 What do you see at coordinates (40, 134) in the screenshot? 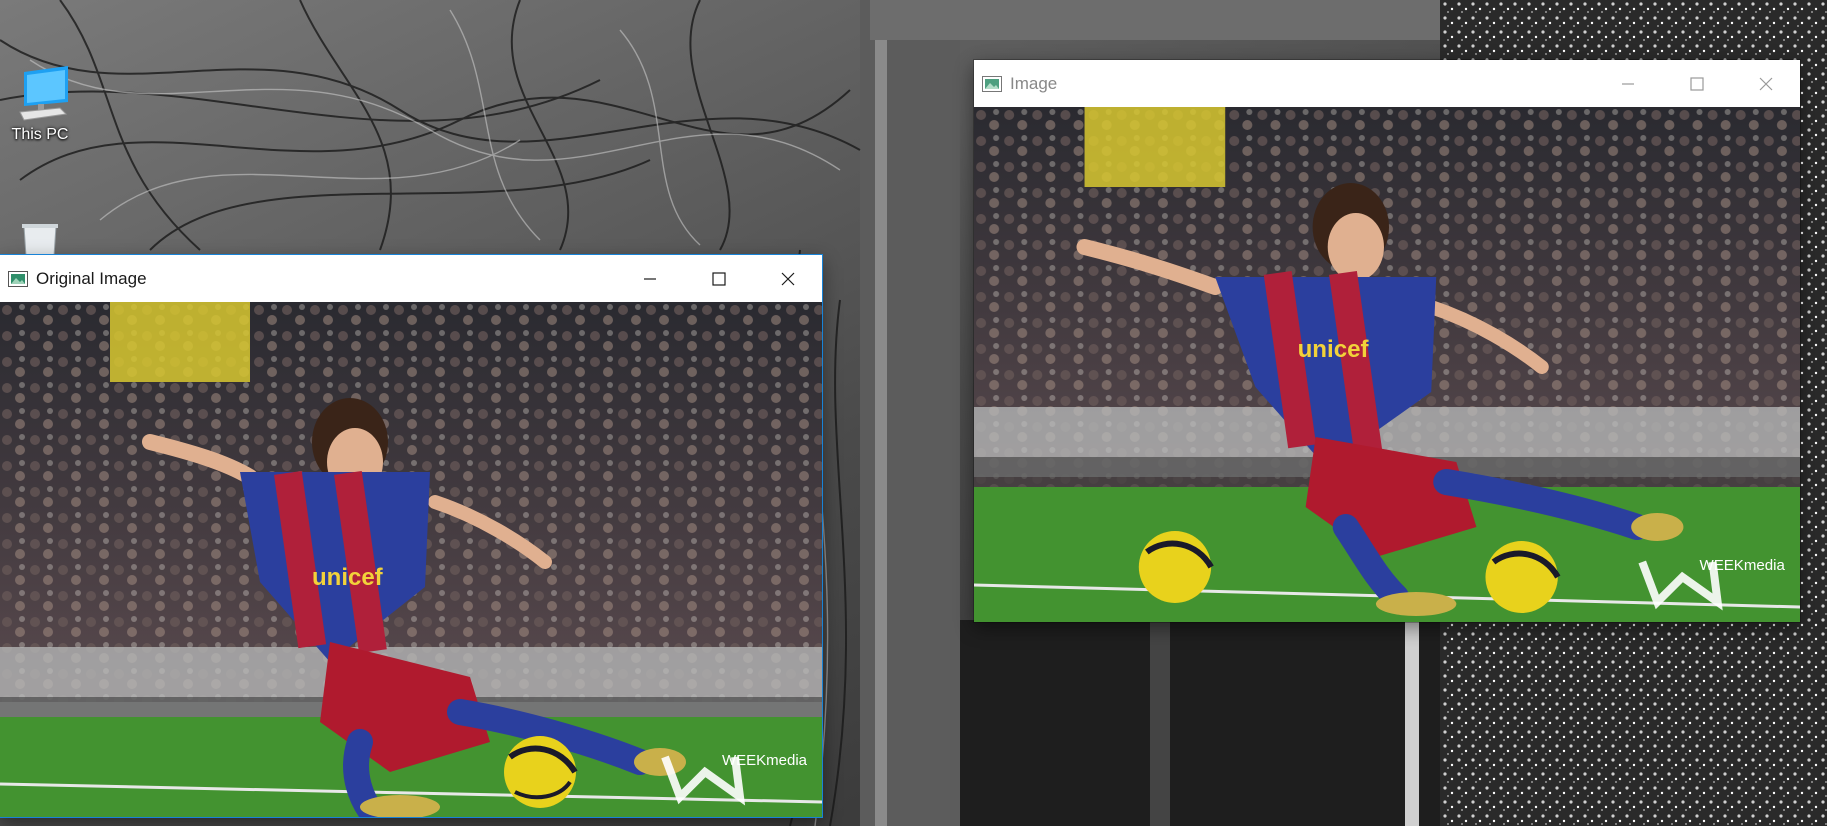
I see `desktop-icon-label: This PC` at bounding box center [40, 134].